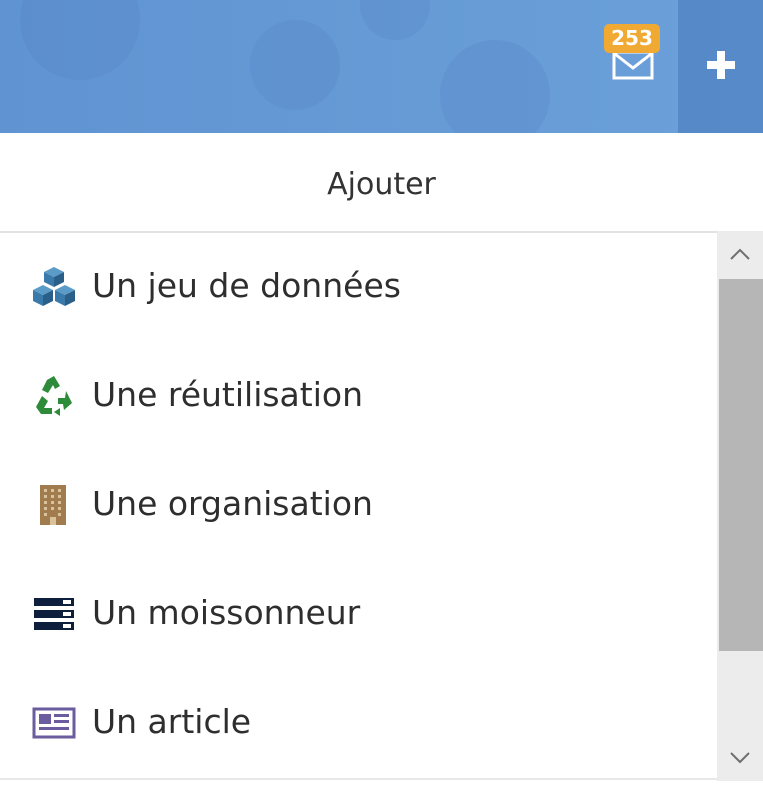 This screenshot has height=785, width=763. Describe the element at coordinates (172, 721) in the screenshot. I see `menu-item-label: Un article` at that location.